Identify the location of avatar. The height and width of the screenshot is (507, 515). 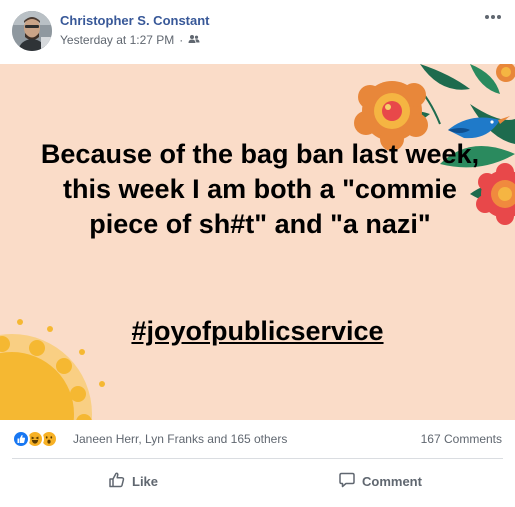
(32, 31).